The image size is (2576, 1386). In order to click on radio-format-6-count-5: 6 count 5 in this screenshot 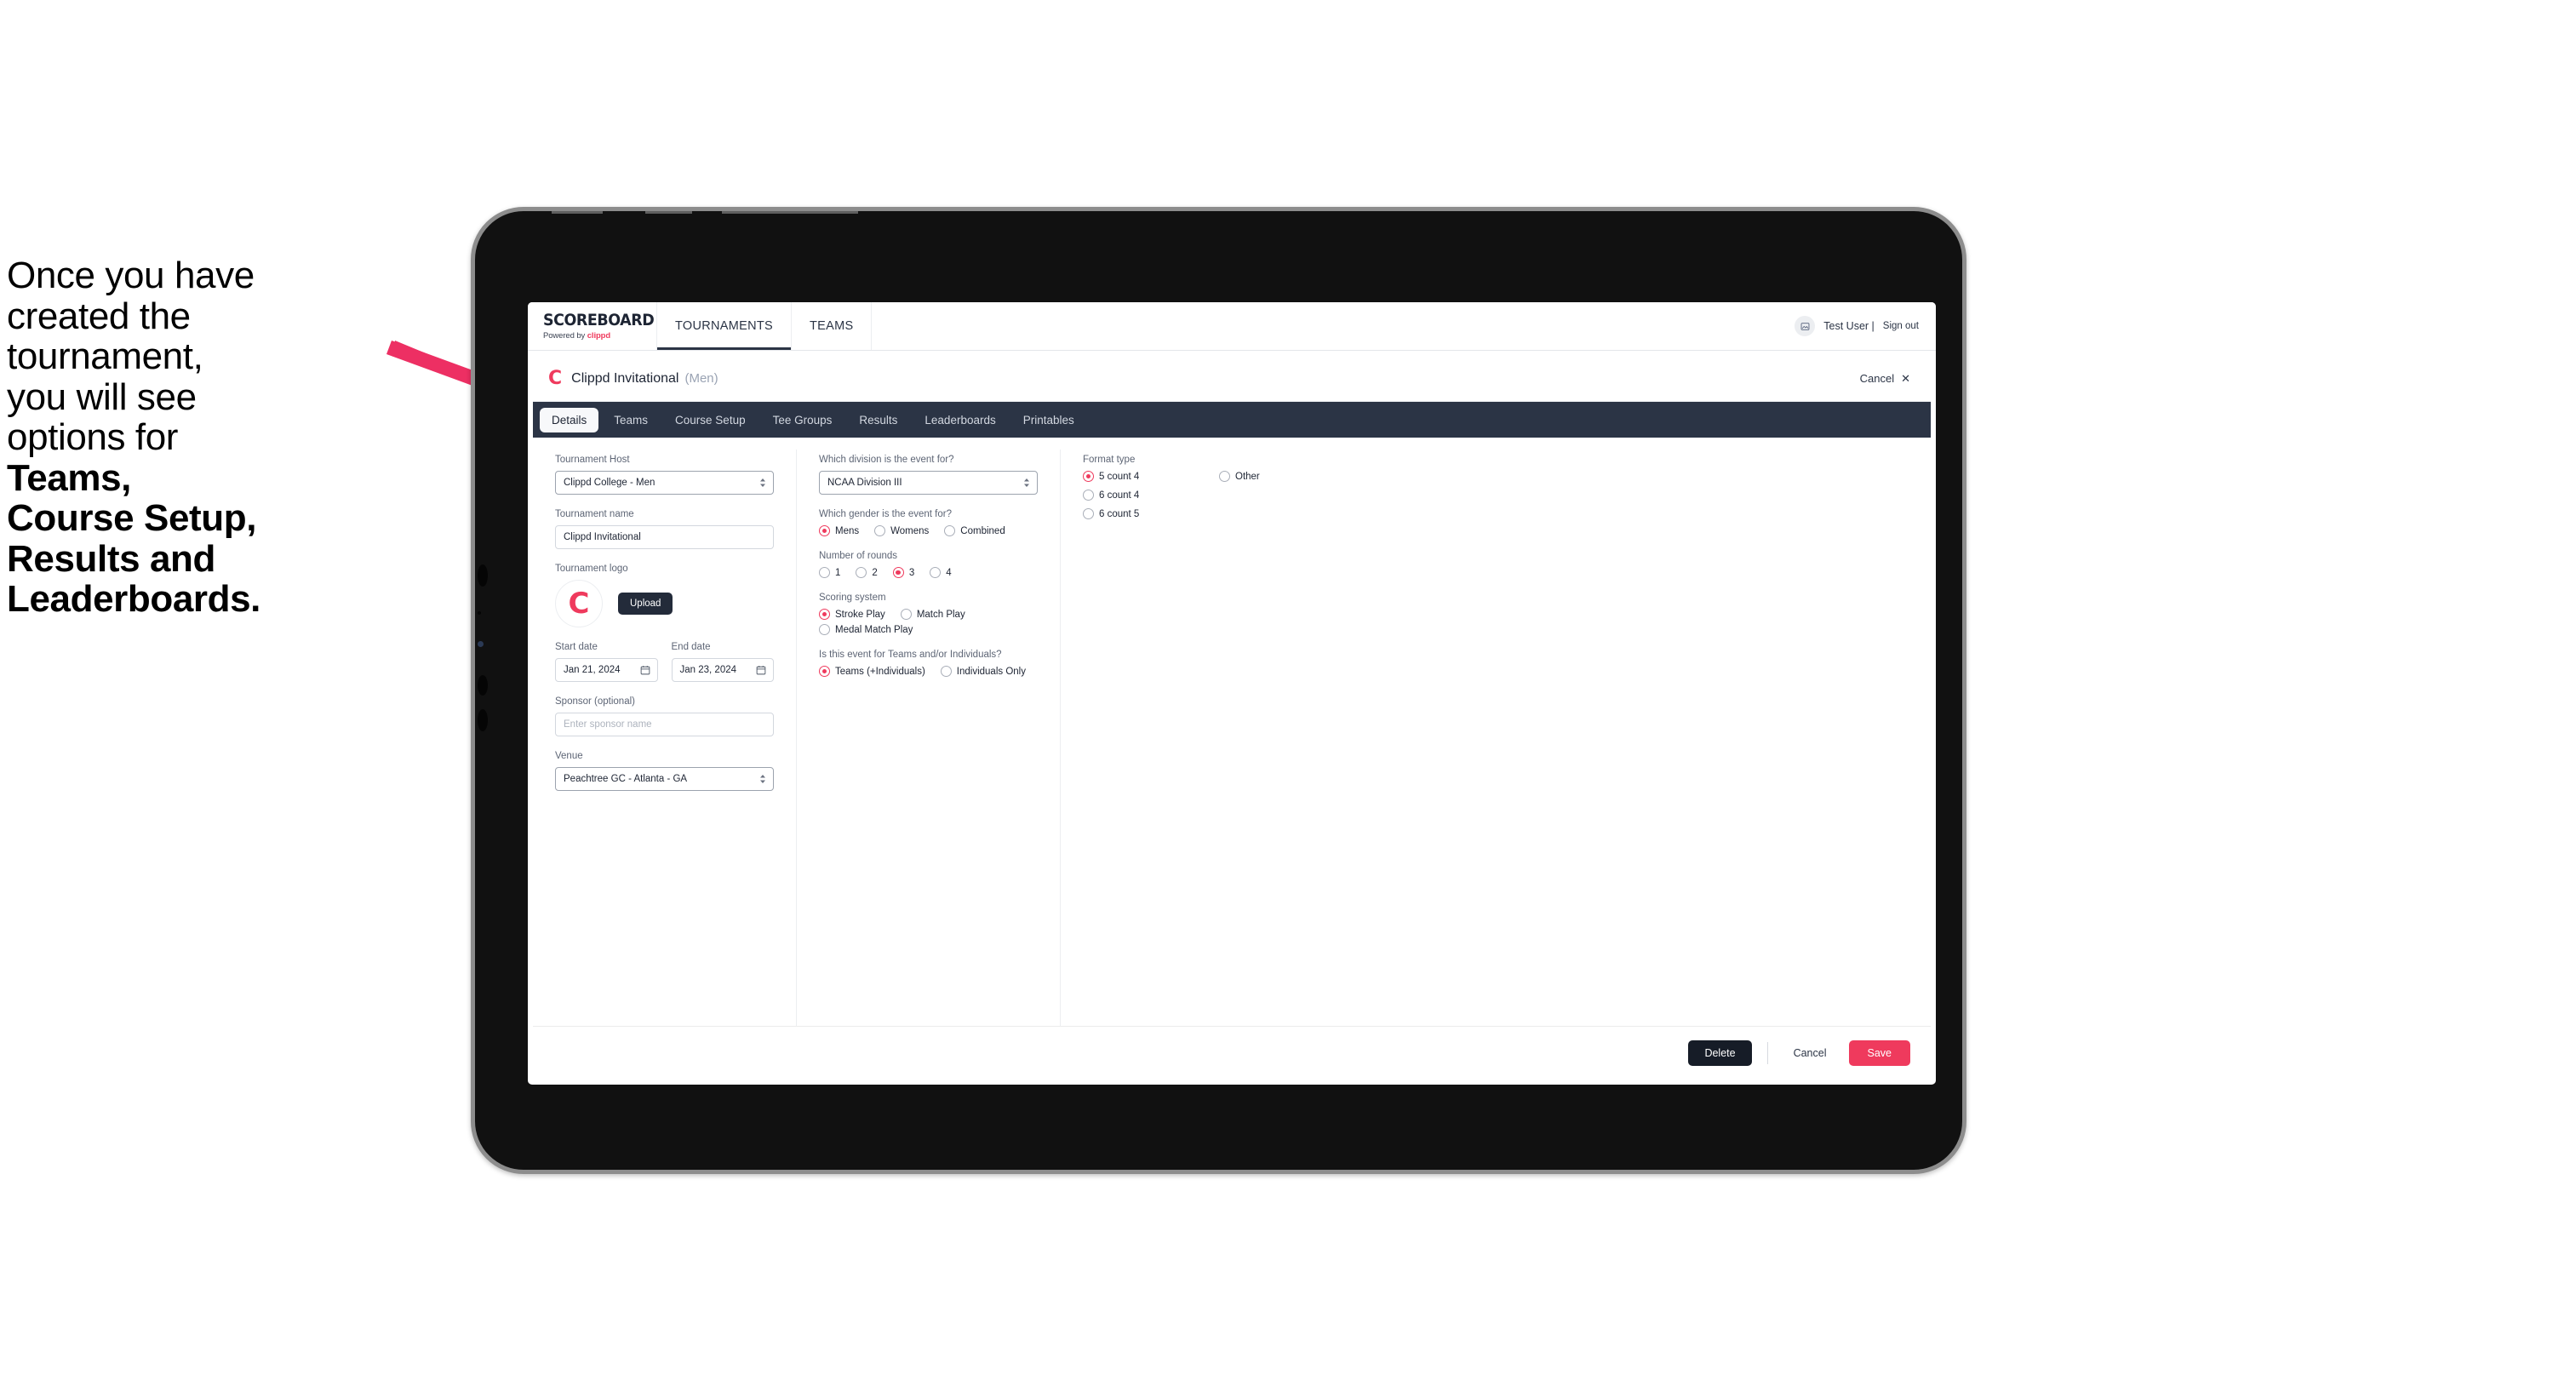, I will do `click(1151, 513)`.